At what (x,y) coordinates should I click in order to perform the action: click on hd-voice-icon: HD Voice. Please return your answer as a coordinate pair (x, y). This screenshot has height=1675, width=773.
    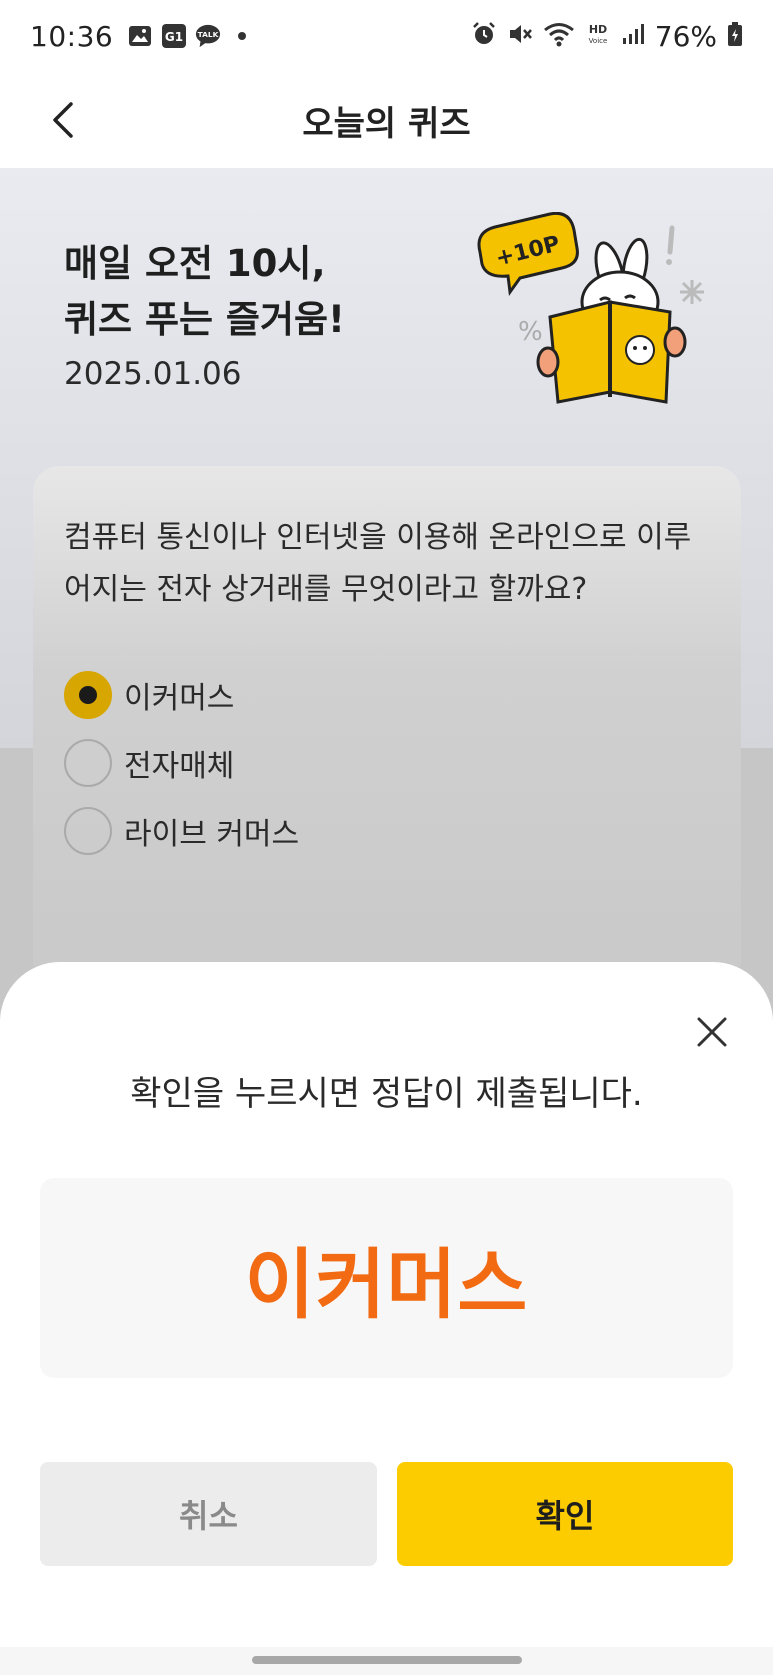
    Looking at the image, I should click on (598, 36).